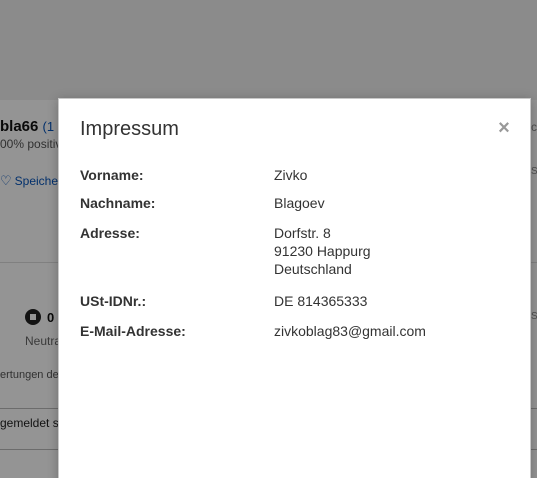 This screenshot has height=478, width=537. I want to click on email-label: E-Mail-Adresse:, so click(133, 331).